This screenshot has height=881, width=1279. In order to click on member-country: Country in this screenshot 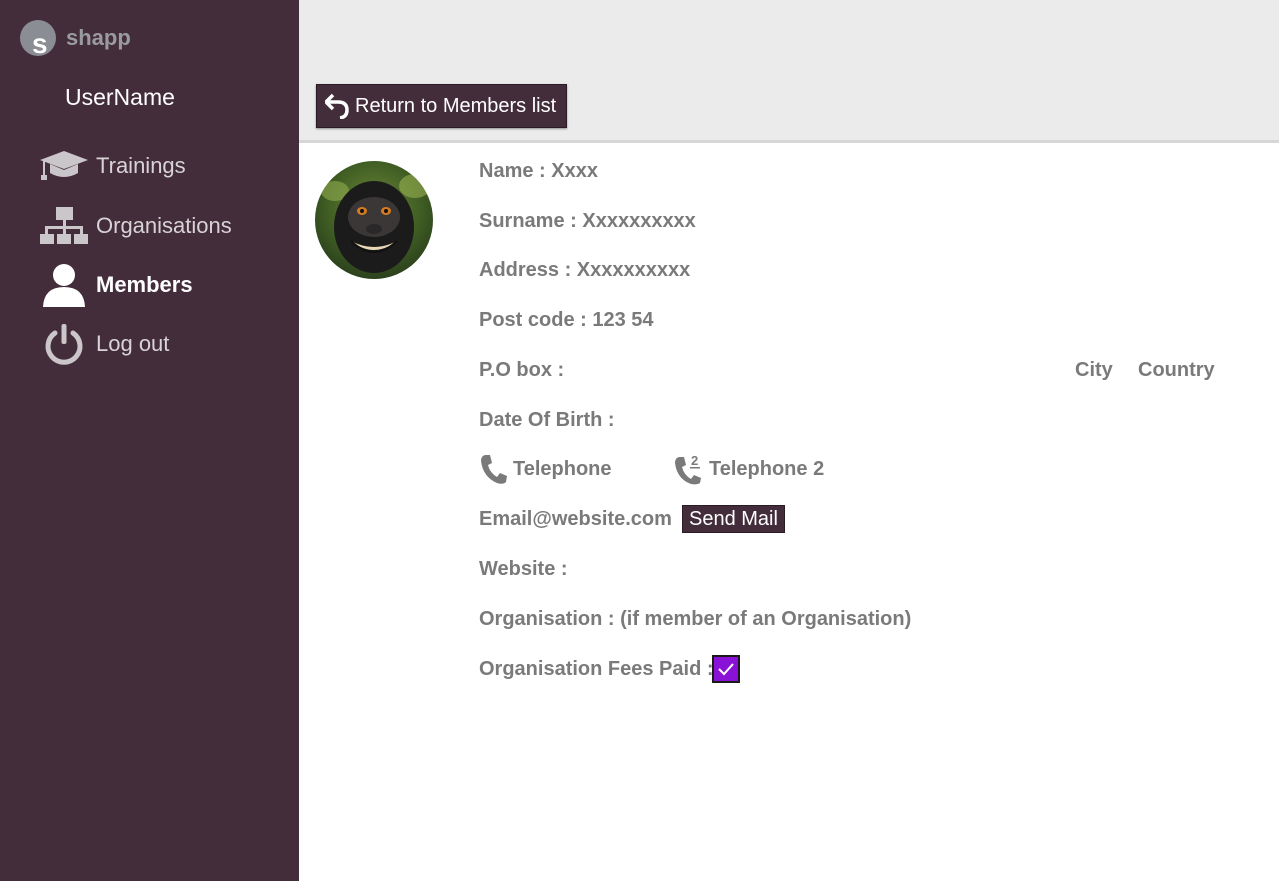, I will do `click(1176, 370)`.